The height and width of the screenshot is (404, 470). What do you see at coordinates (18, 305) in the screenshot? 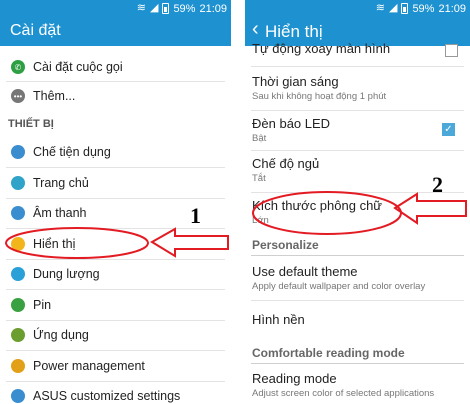
I see `battery-icon` at bounding box center [18, 305].